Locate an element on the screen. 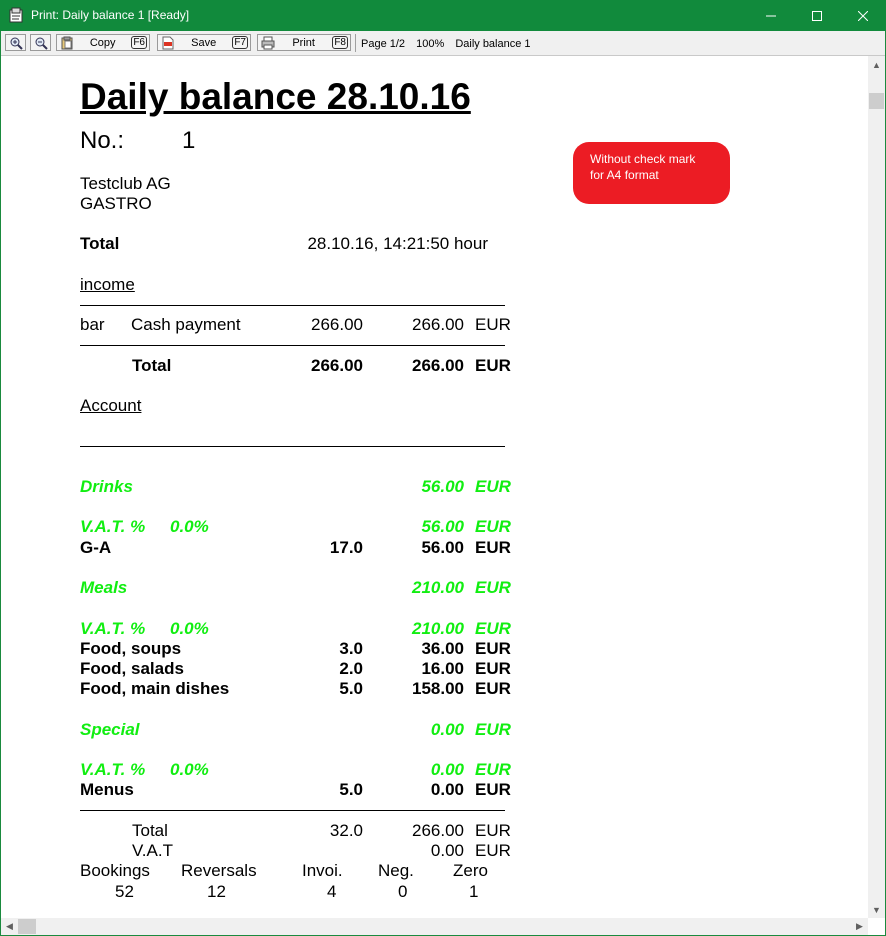  vat-amount: 210.00 is located at coordinates (438, 628).